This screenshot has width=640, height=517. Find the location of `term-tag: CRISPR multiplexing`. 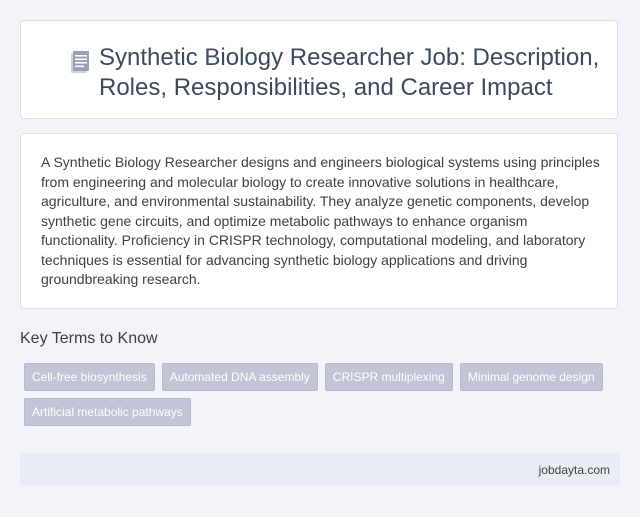

term-tag: CRISPR multiplexing is located at coordinates (388, 377).